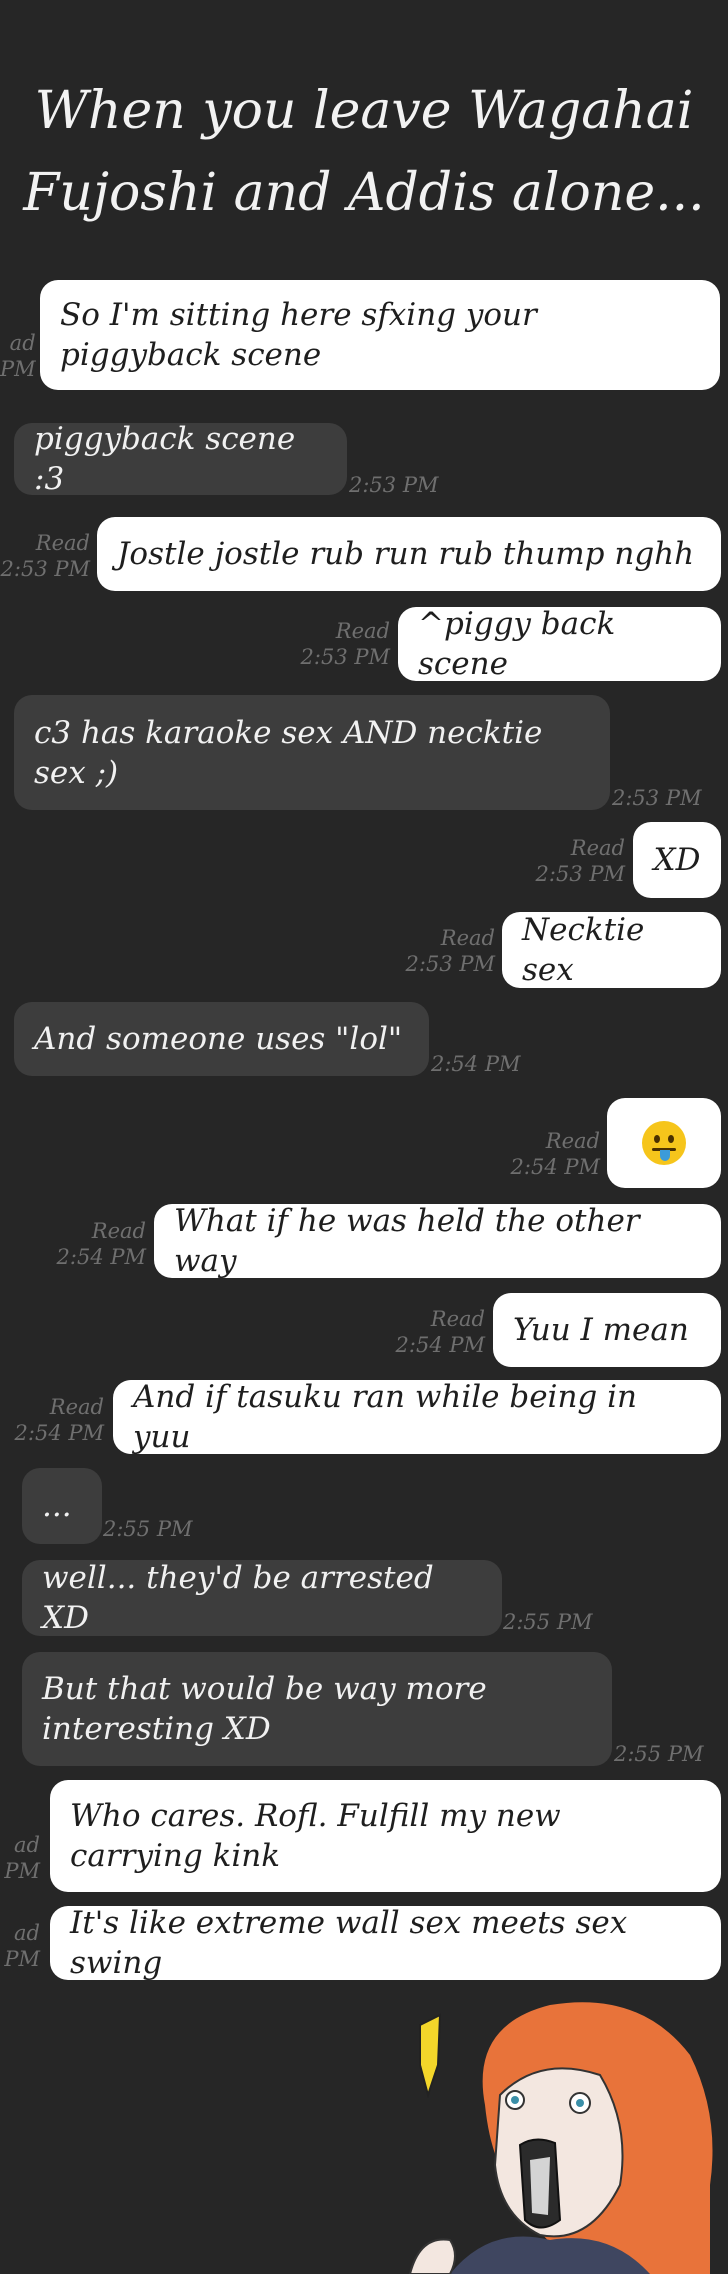 This screenshot has height=2274, width=728. Describe the element at coordinates (288, 752) in the screenshot. I see `message-text: c3 has karaoke sex AND necktie sex ;)` at that location.